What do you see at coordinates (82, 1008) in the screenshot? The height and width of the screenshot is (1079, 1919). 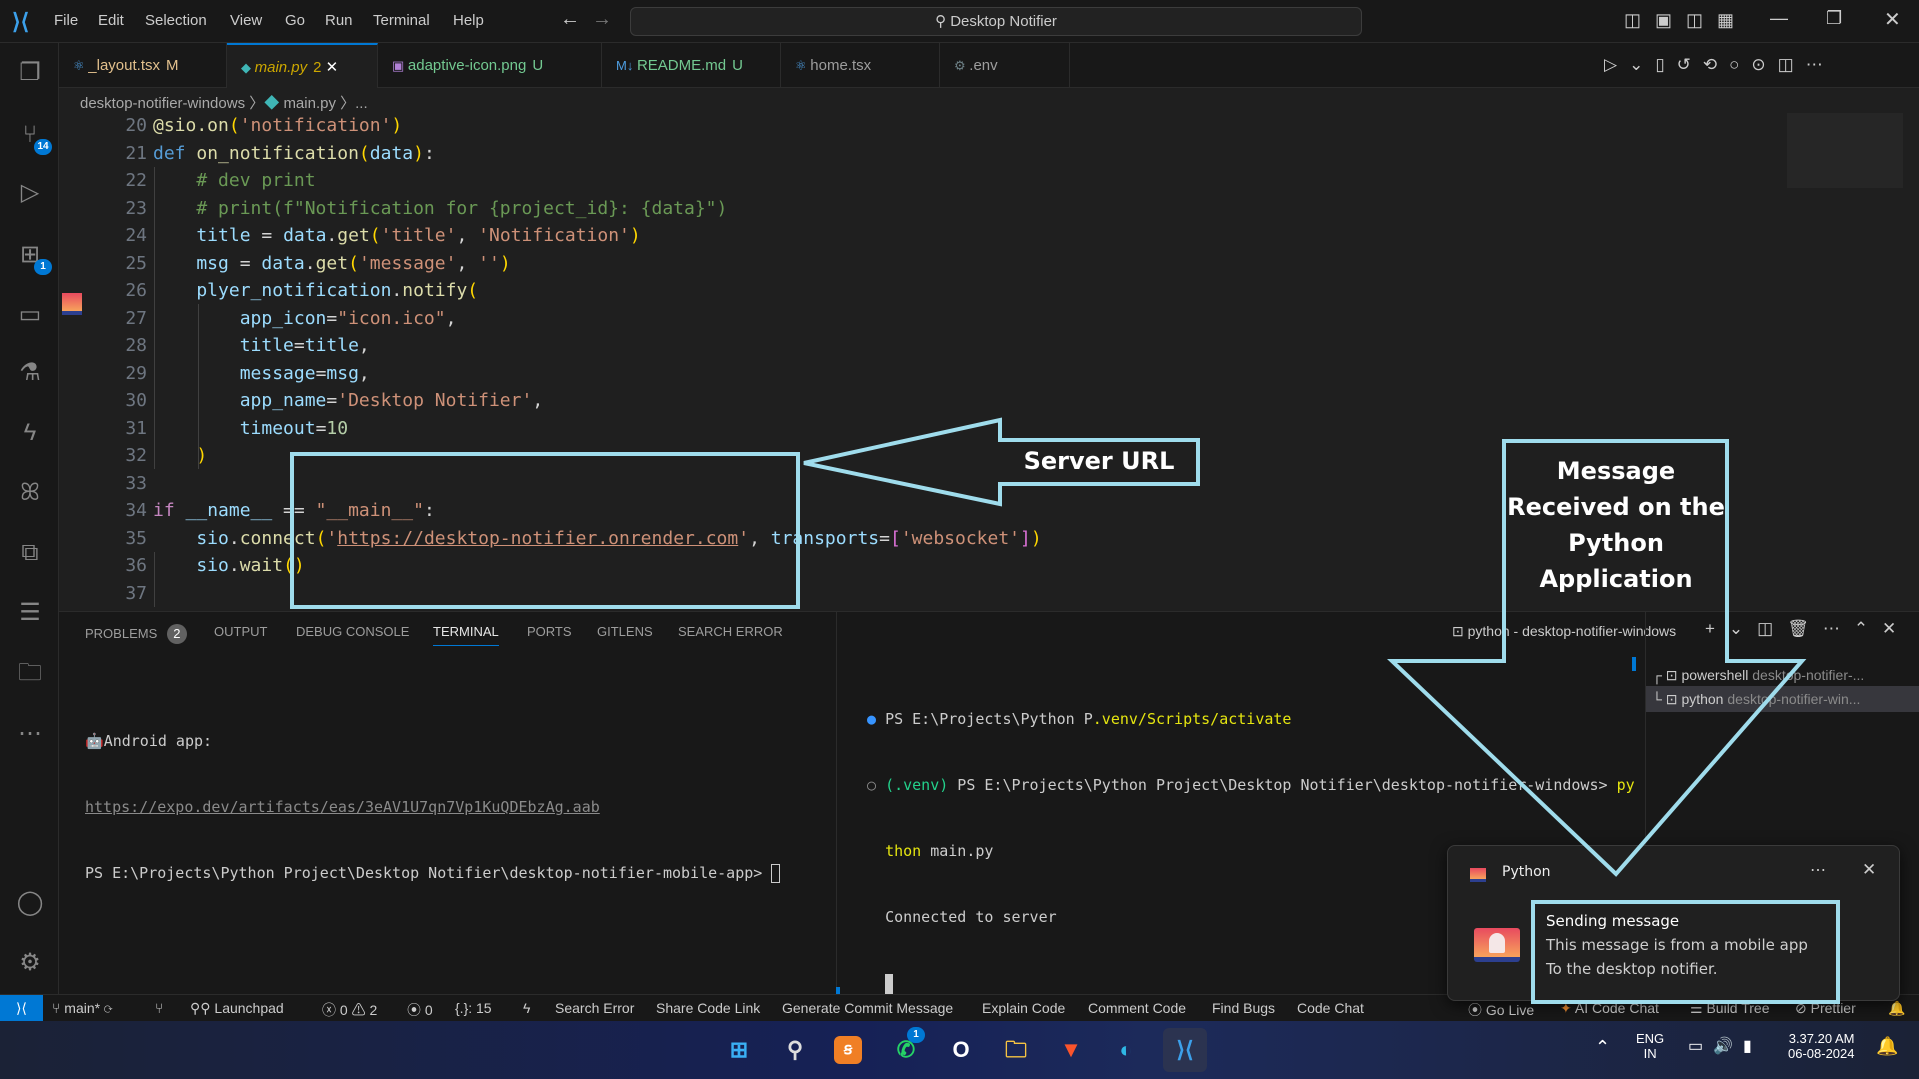 I see `branch-indicator: ⑂ main* ⟳` at bounding box center [82, 1008].